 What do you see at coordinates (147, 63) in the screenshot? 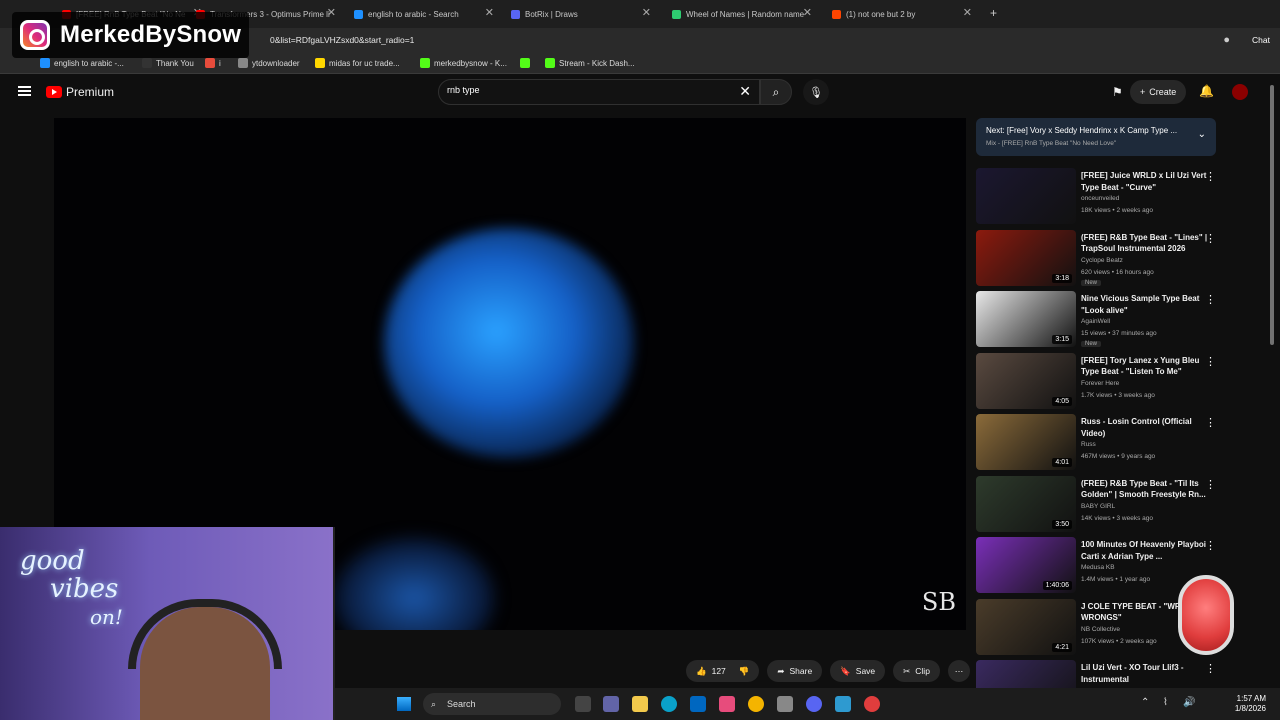
I see `bookmark-favicon-icon` at bounding box center [147, 63].